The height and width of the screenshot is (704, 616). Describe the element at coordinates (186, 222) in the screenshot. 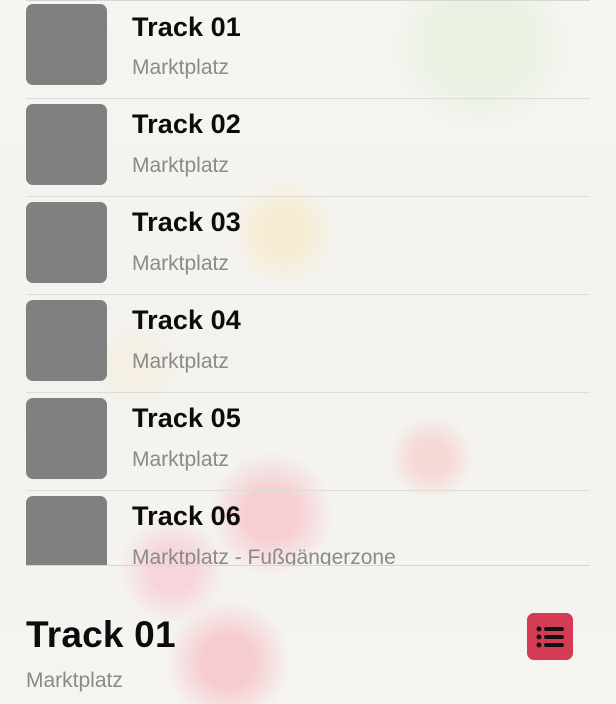

I see `track-title: Track 03` at that location.